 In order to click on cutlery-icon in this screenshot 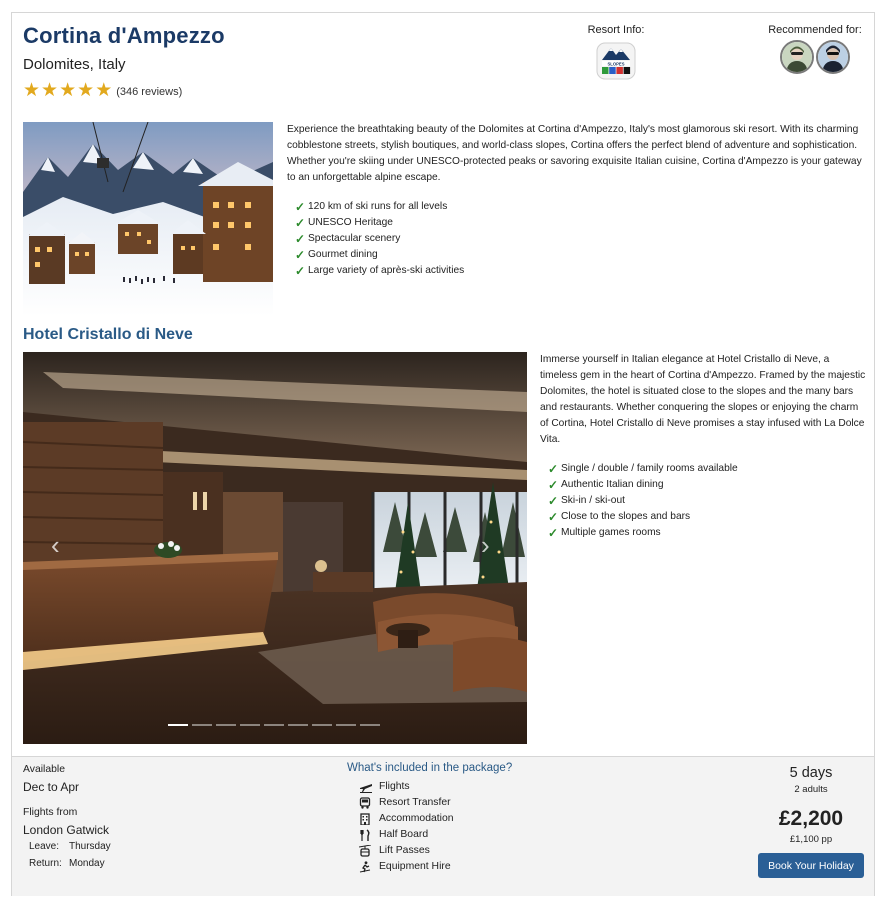, I will do `click(369, 835)`.